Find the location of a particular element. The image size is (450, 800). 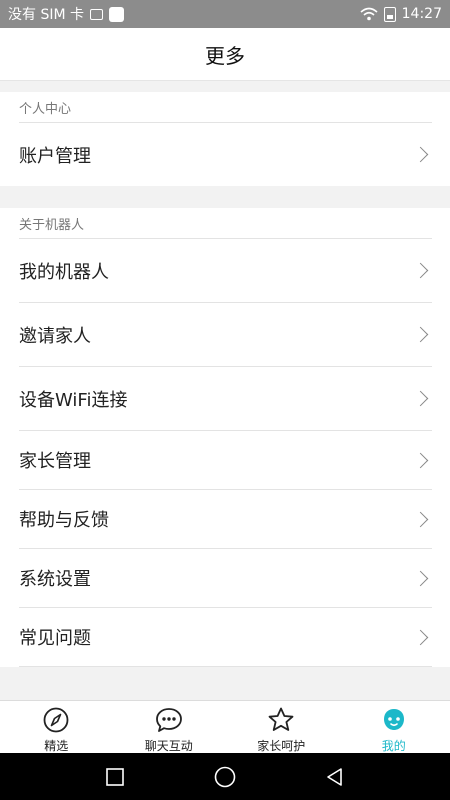

carrier-text: 没有 SIM 卡 is located at coordinates (46, 15).